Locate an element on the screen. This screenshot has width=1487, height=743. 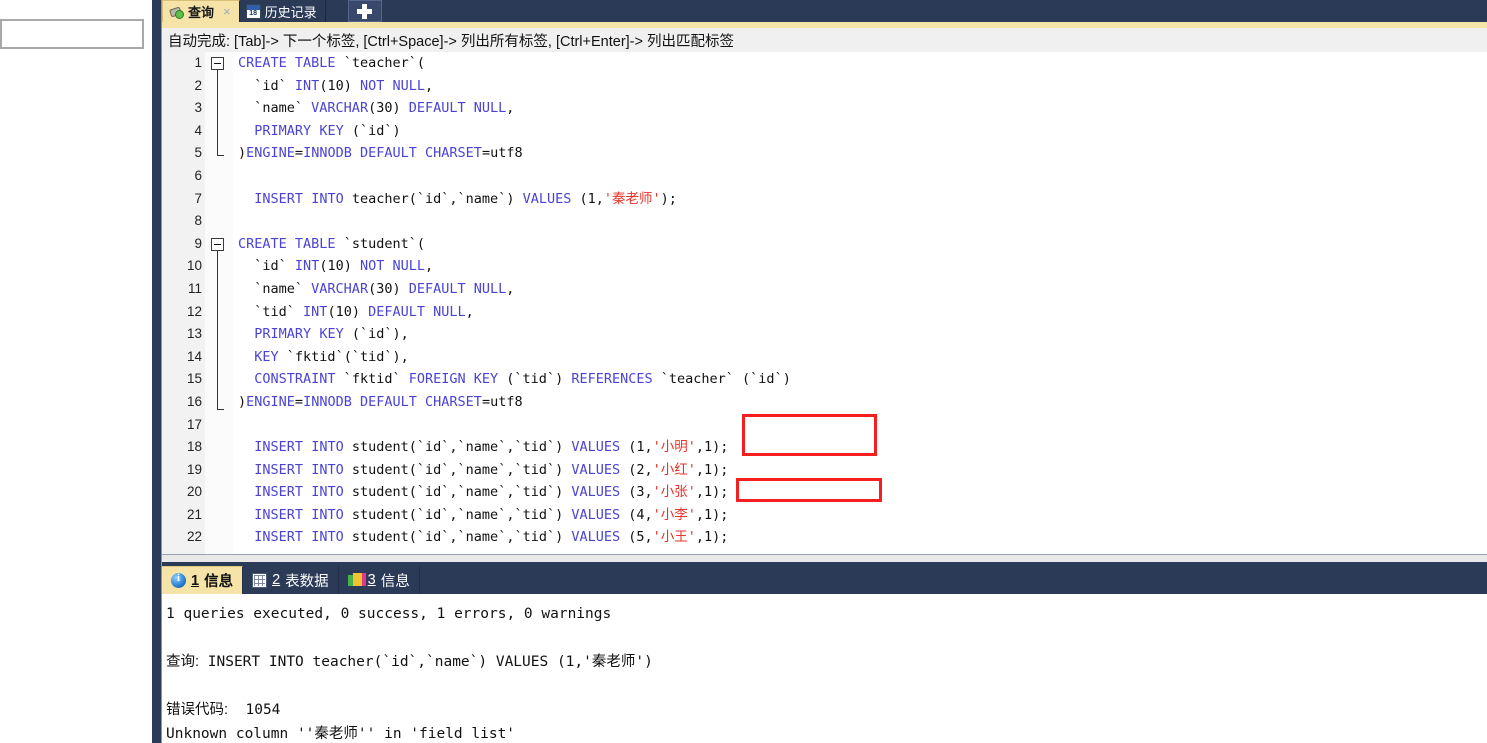
result-tab-3-num: 3 is located at coordinates (371, 580).